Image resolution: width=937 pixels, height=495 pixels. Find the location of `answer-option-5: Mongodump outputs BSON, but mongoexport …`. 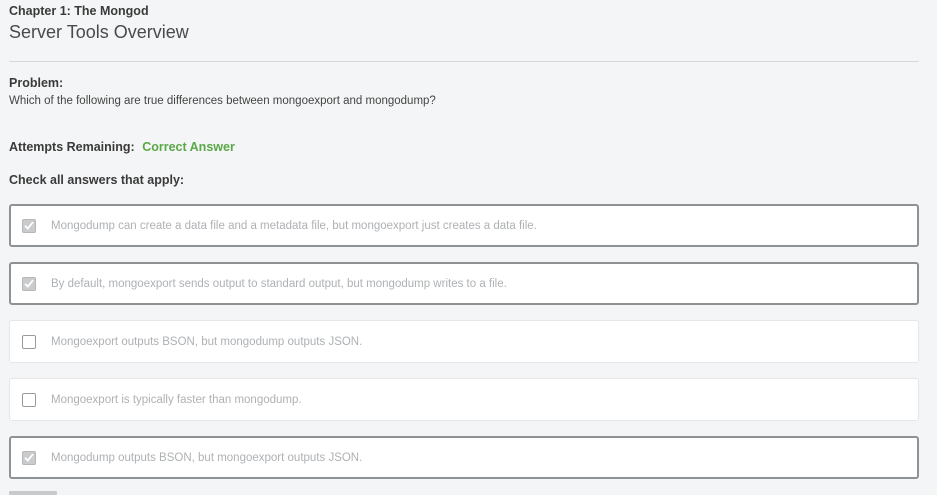

answer-option-5: Mongodump outputs BSON, but mongoexport … is located at coordinates (464, 457).